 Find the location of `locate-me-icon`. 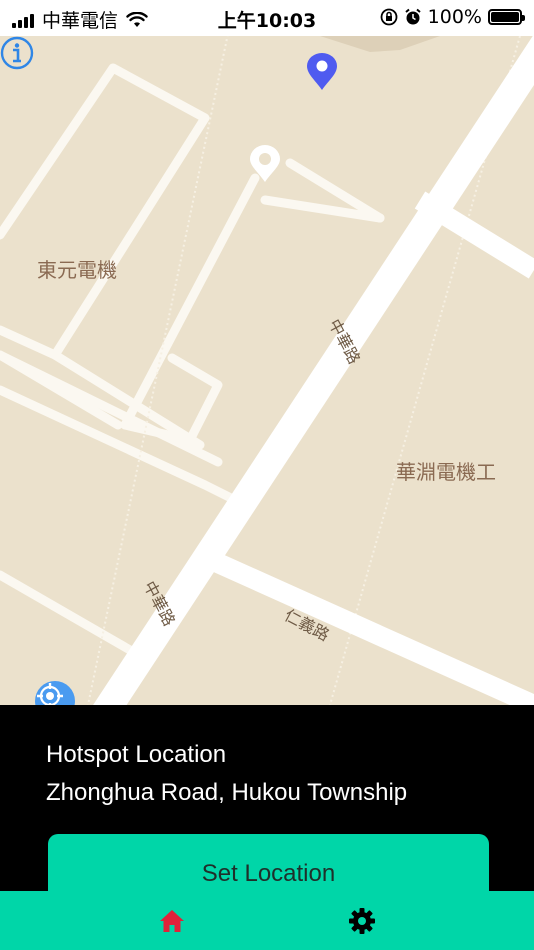

locate-me-icon is located at coordinates (50, 694).